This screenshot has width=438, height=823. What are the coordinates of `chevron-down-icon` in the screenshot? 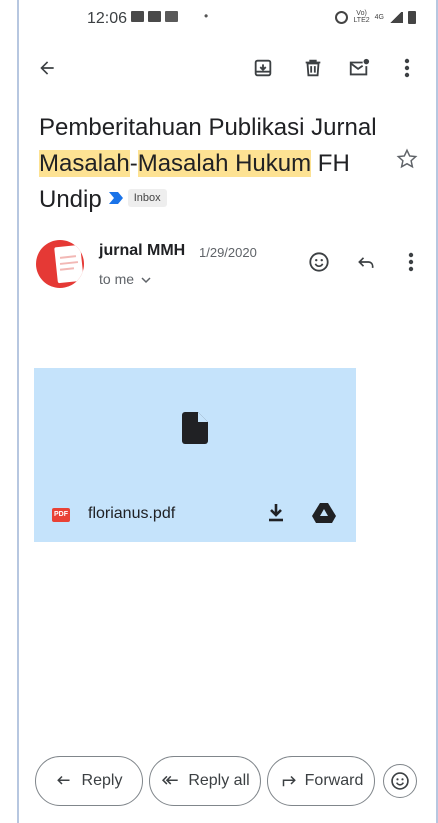 It's located at (146, 280).